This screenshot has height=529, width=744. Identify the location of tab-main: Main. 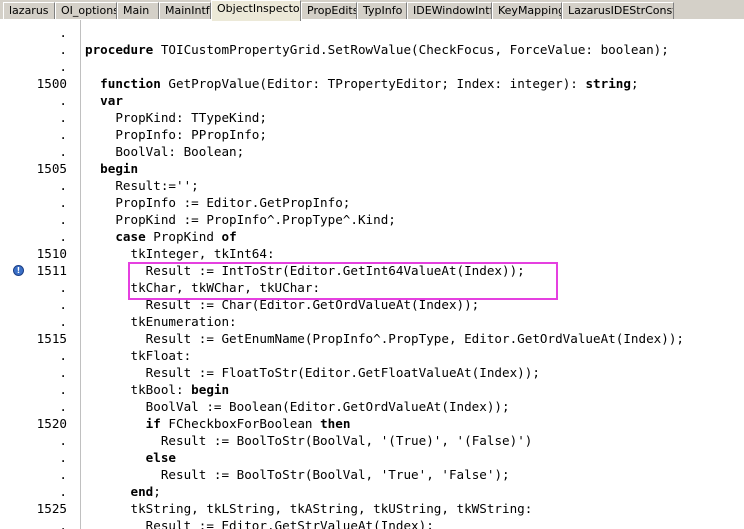
(138, 11).